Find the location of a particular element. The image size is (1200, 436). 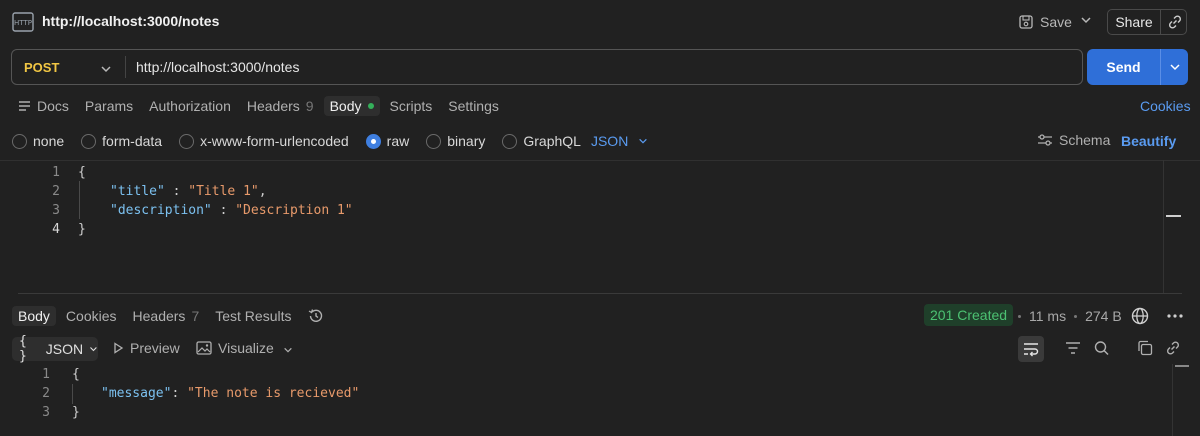

schema-button: Schema is located at coordinates (1073, 140).